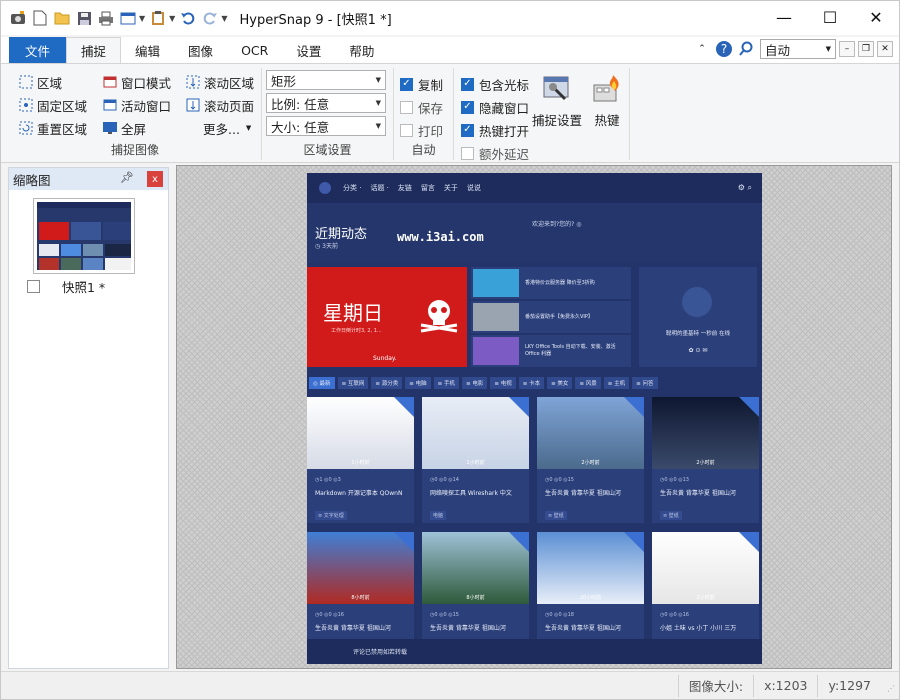 The width and height of the screenshot is (900, 700). What do you see at coordinates (360, 460) in the screenshot?
I see `post-card: 1小时前 ◷1 ◎0 ◎3 Markdown 开源记事本 QOwnN ≡ 文字处理` at bounding box center [360, 460].